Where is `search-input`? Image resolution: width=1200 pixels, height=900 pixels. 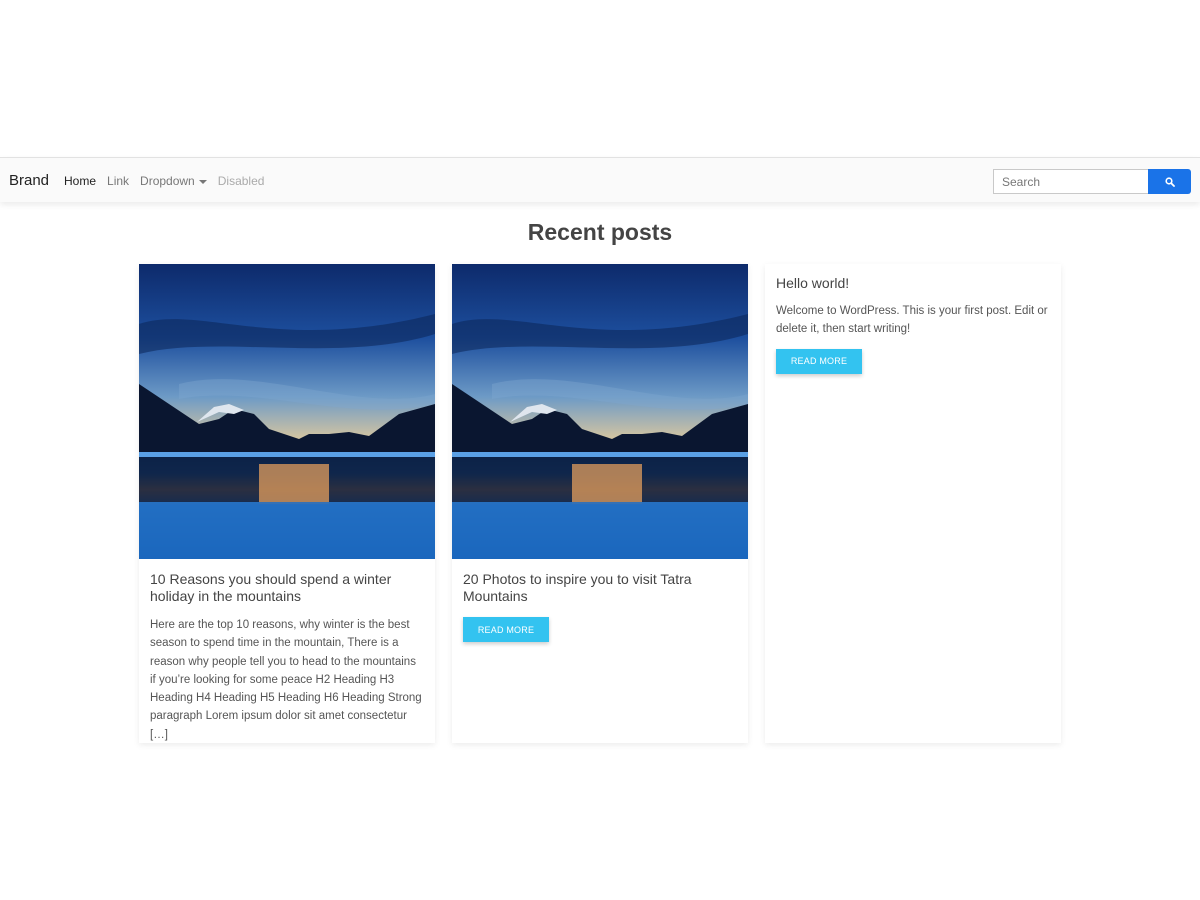 search-input is located at coordinates (1071, 181).